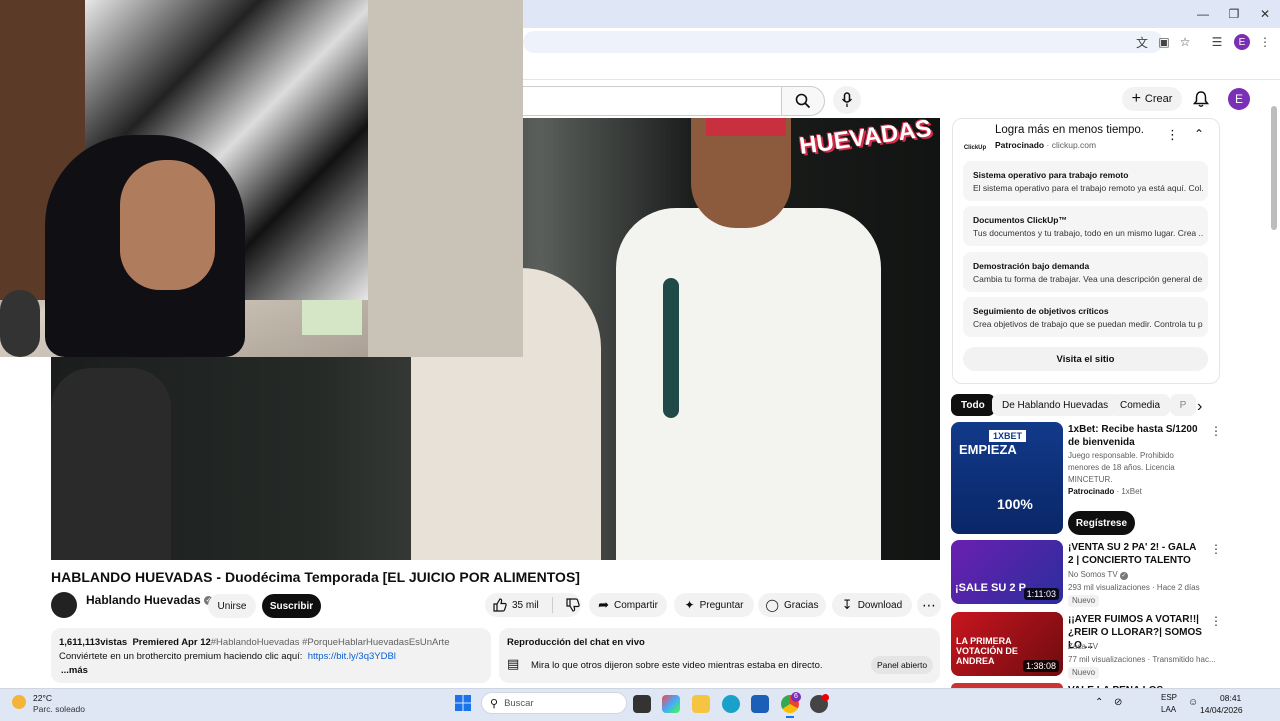  What do you see at coordinates (1086, 251) in the screenshot?
I see `ad-card` at bounding box center [1086, 251].